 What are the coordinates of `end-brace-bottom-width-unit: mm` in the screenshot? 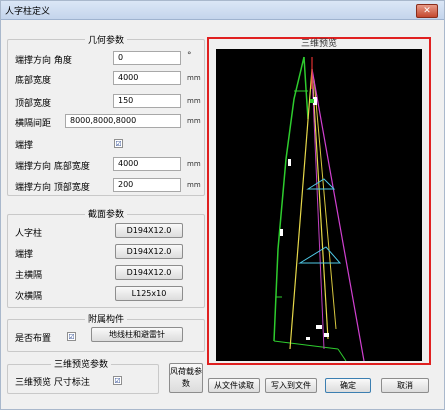 It's located at (194, 164).